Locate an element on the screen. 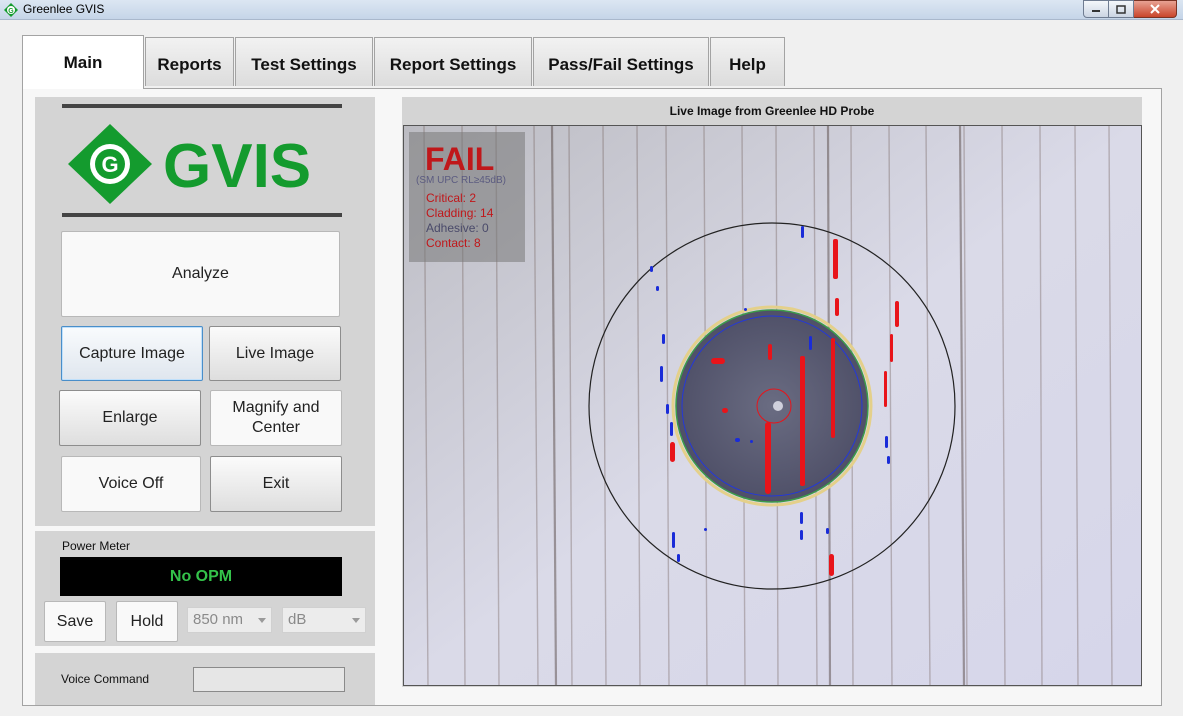 Image resolution: width=1183 pixels, height=716 pixels. stat-adhesive: Adhesive: 0 is located at coordinates (457, 228).